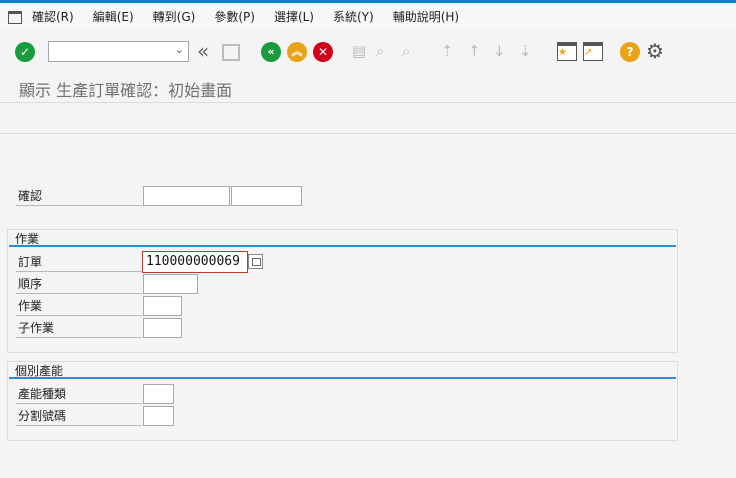 This screenshot has height=478, width=736. I want to click on menu-confirmation: 確認(R), so click(53, 16).